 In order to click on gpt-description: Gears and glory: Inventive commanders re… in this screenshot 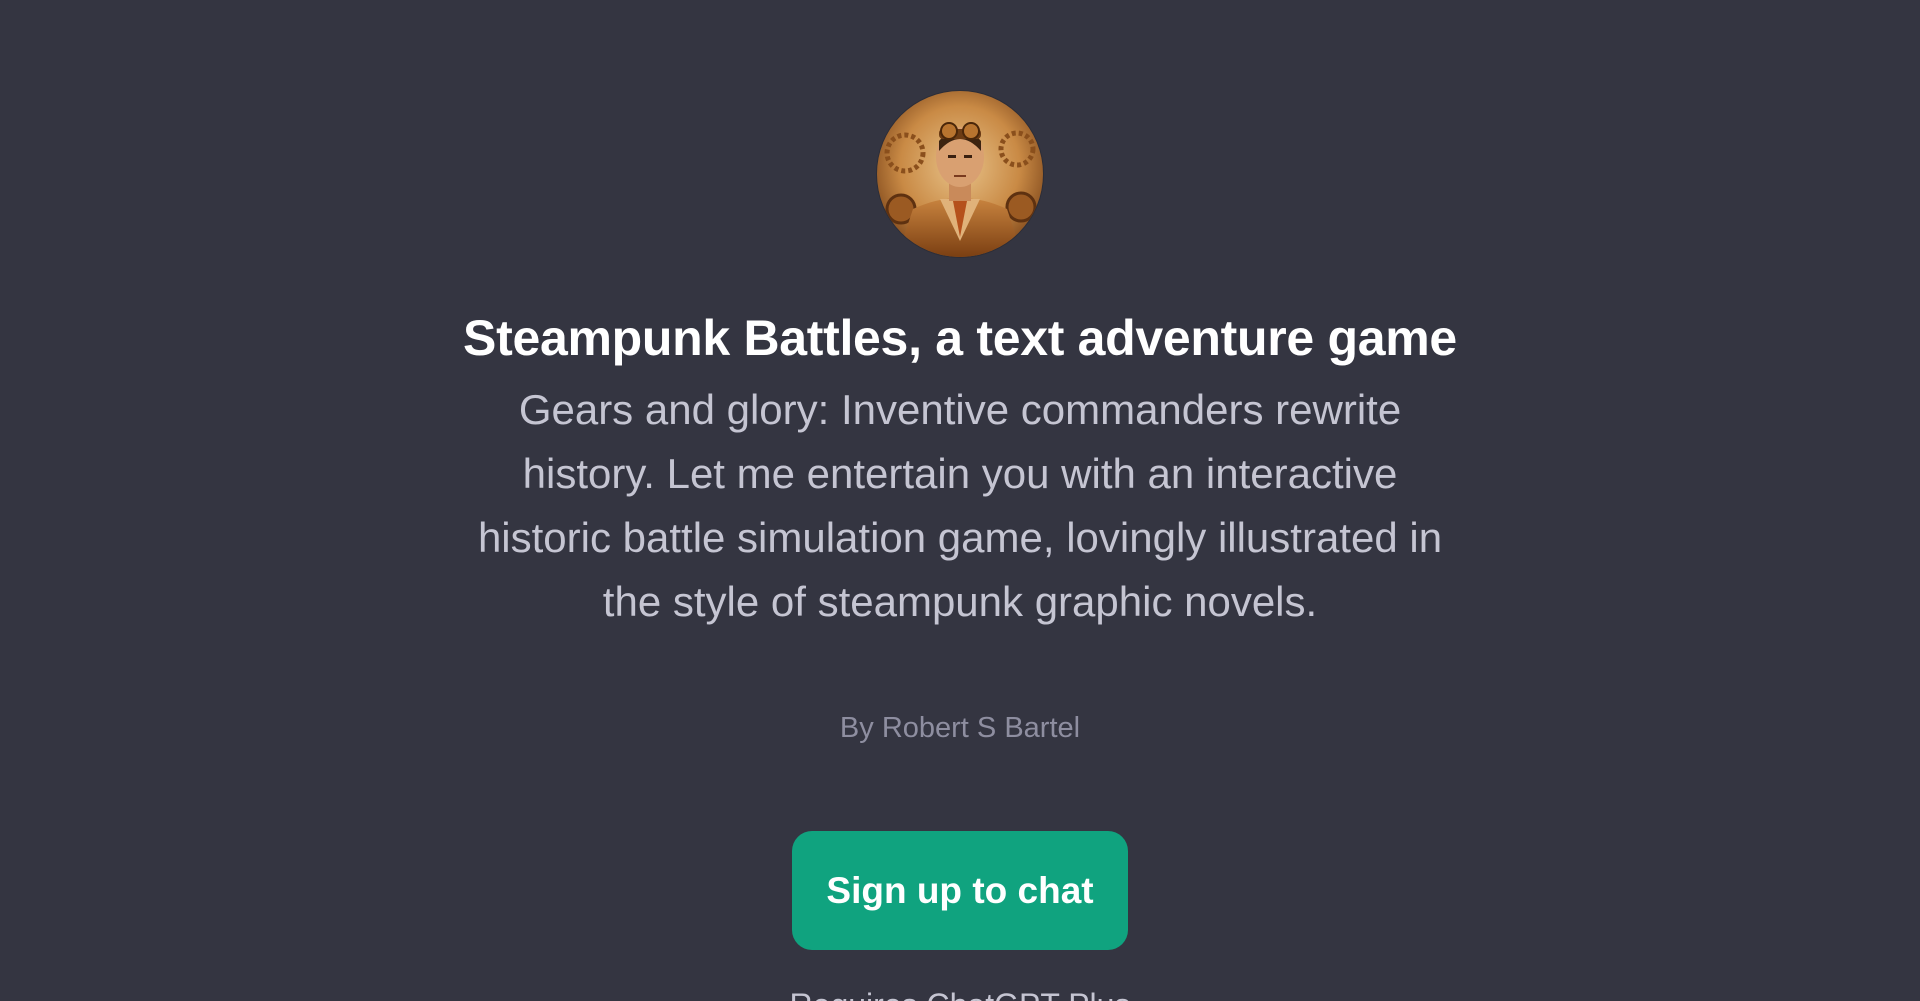, I will do `click(960, 505)`.